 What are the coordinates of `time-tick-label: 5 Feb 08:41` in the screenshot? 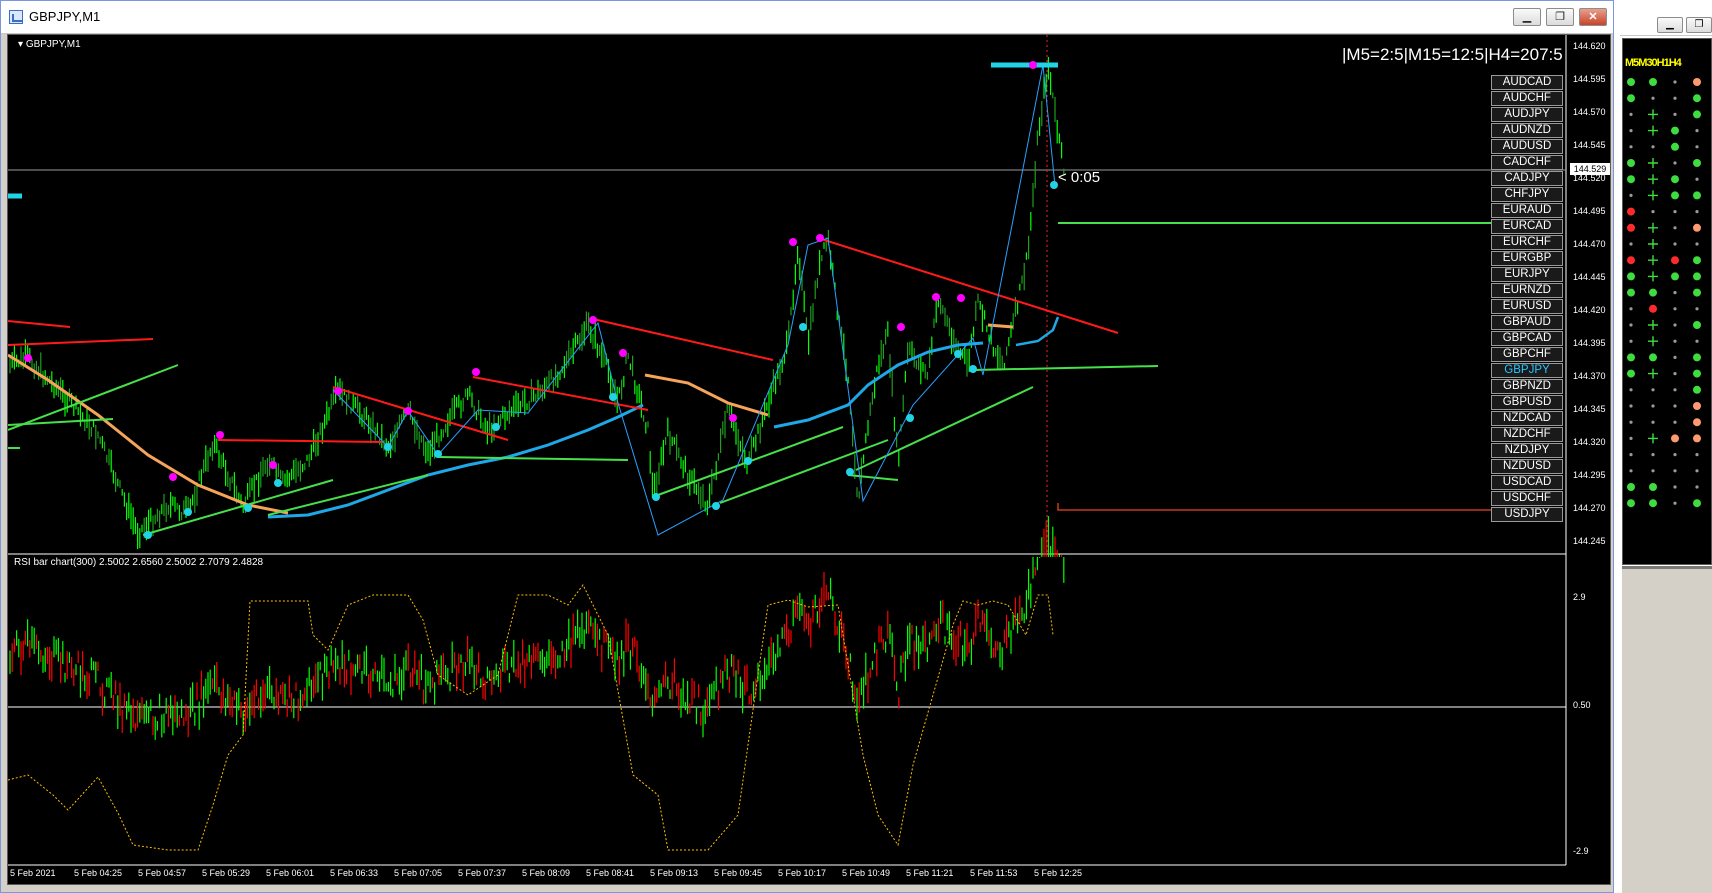 It's located at (610, 873).